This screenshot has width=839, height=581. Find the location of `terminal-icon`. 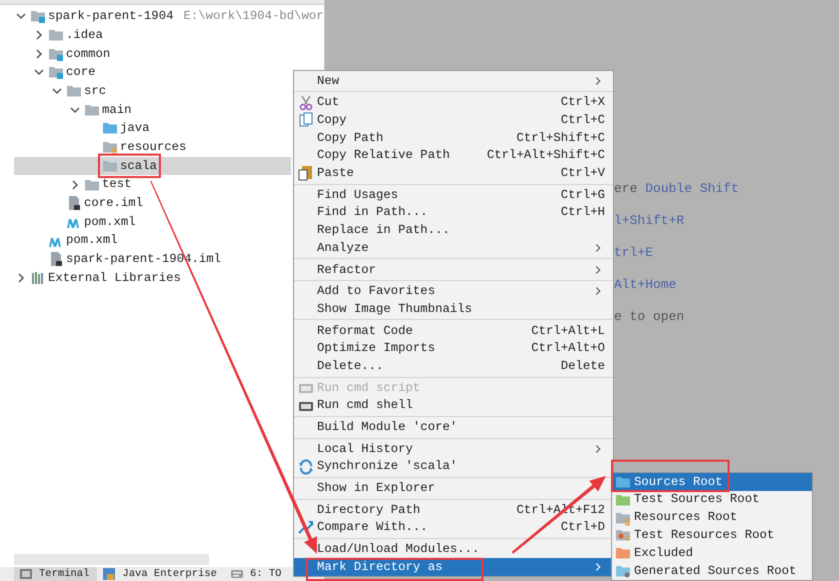

terminal-icon is located at coordinates (26, 573).